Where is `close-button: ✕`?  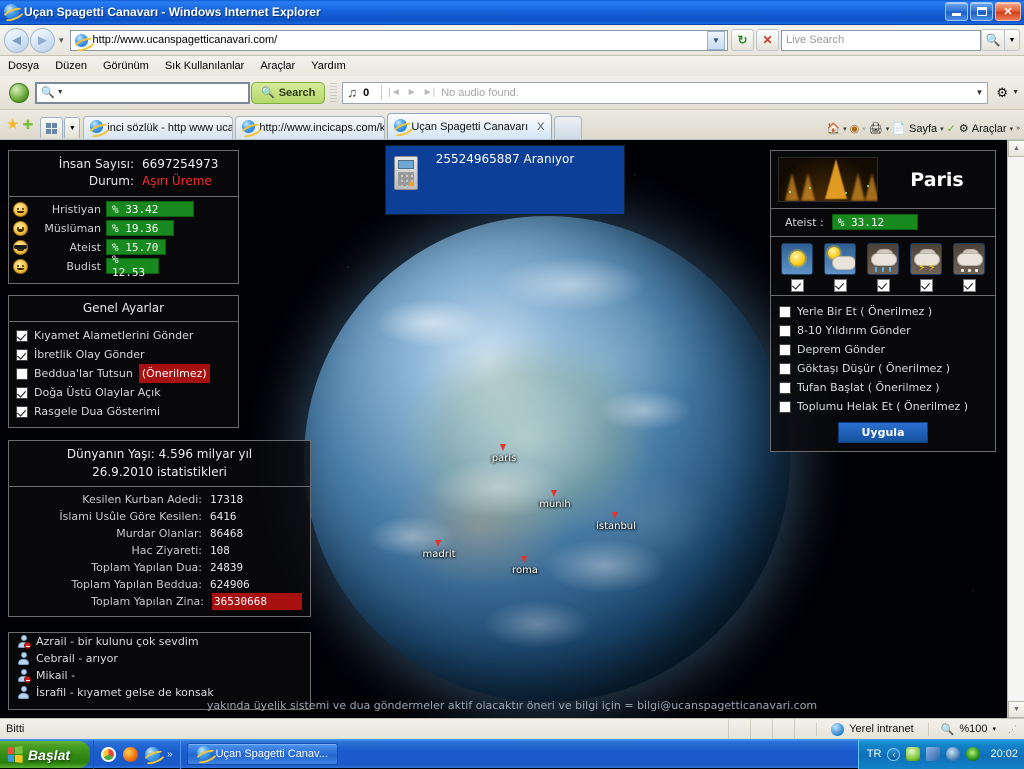
close-button: ✕ is located at coordinates (1008, 11).